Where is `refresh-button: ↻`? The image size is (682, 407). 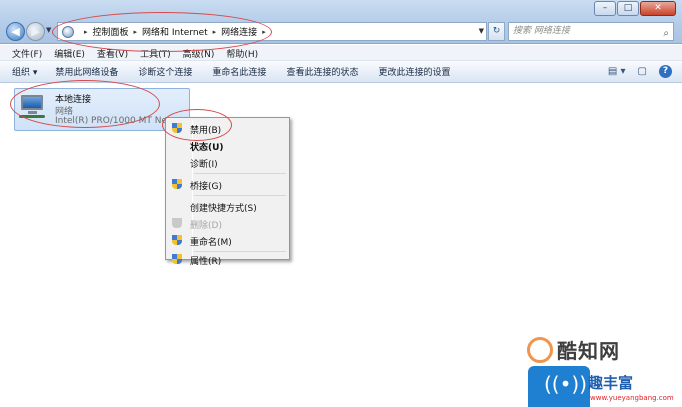
refresh-button: ↻ is located at coordinates (496, 31).